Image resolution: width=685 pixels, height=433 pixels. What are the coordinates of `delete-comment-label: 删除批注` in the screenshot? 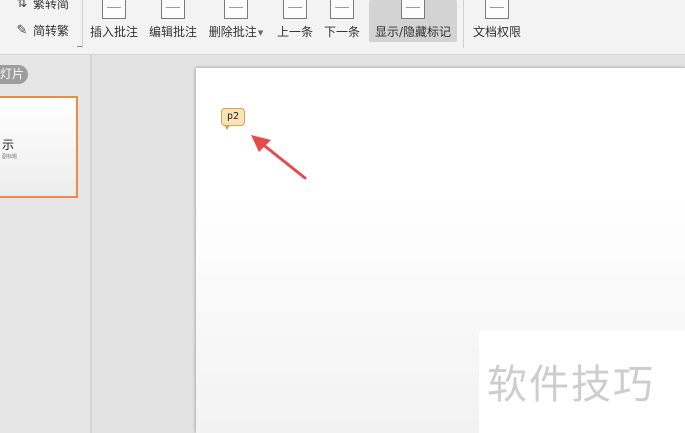 It's located at (232, 32).